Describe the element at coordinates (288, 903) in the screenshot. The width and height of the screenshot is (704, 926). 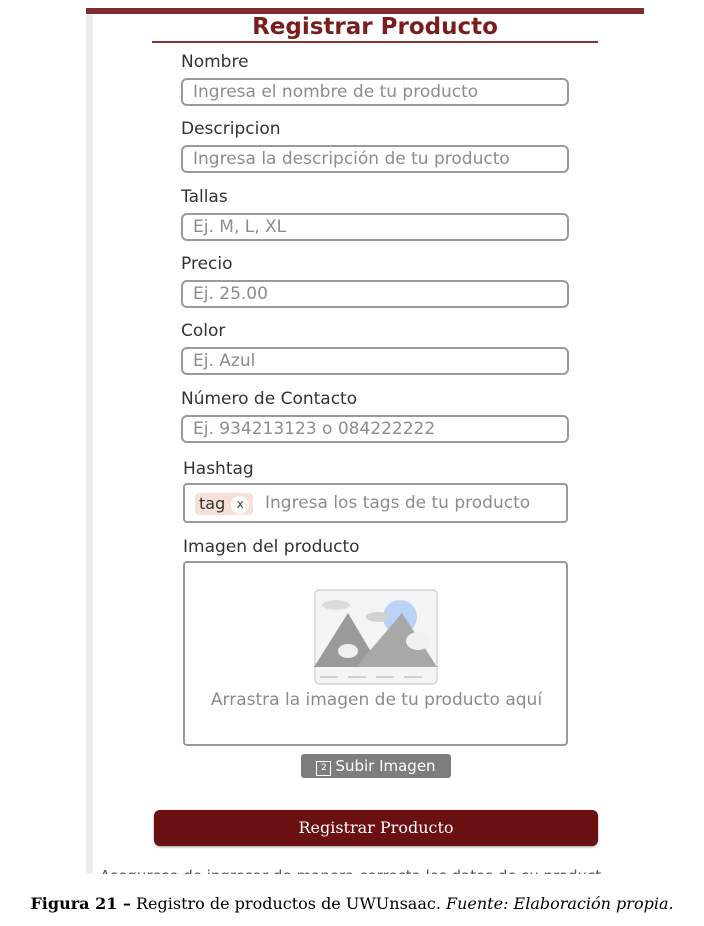
I see `caption-text: Registro de productos de UWUnsaac.` at that location.